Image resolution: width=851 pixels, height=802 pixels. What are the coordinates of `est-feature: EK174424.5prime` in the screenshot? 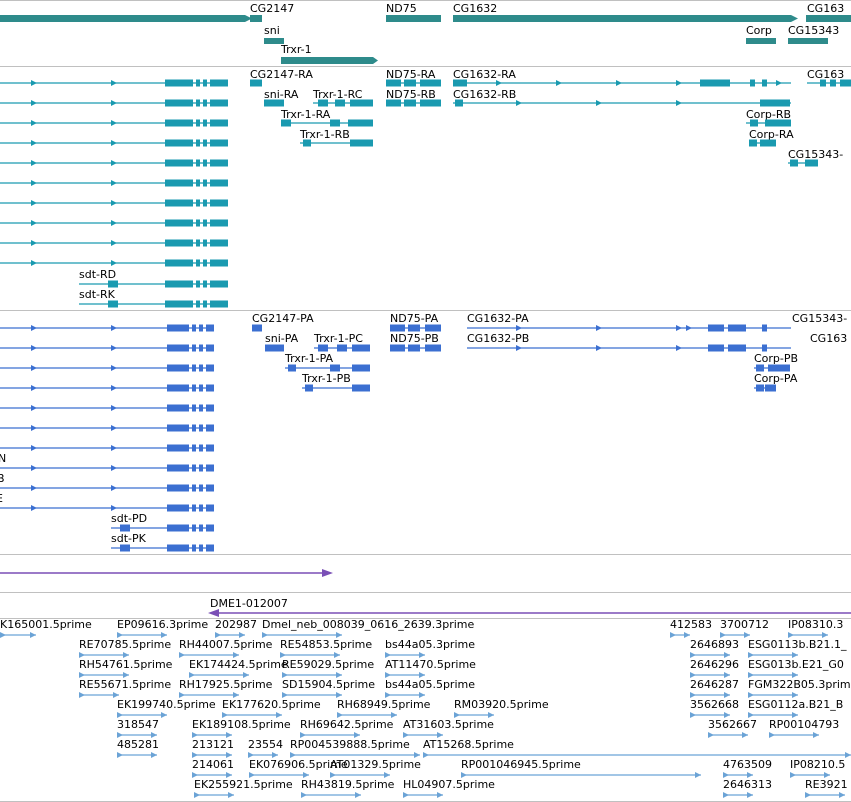 It's located at (238, 668).